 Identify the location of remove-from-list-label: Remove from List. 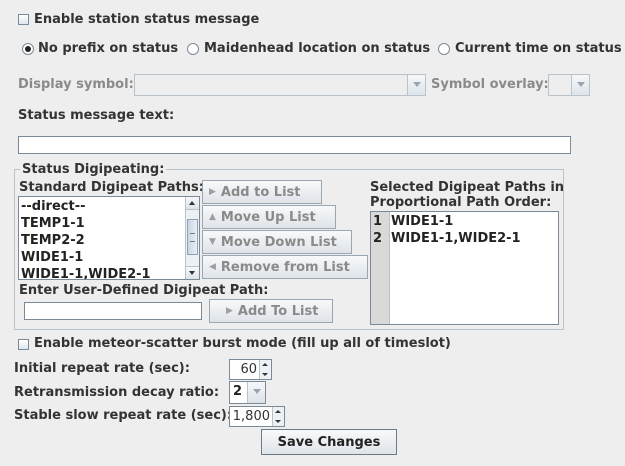
(285, 267).